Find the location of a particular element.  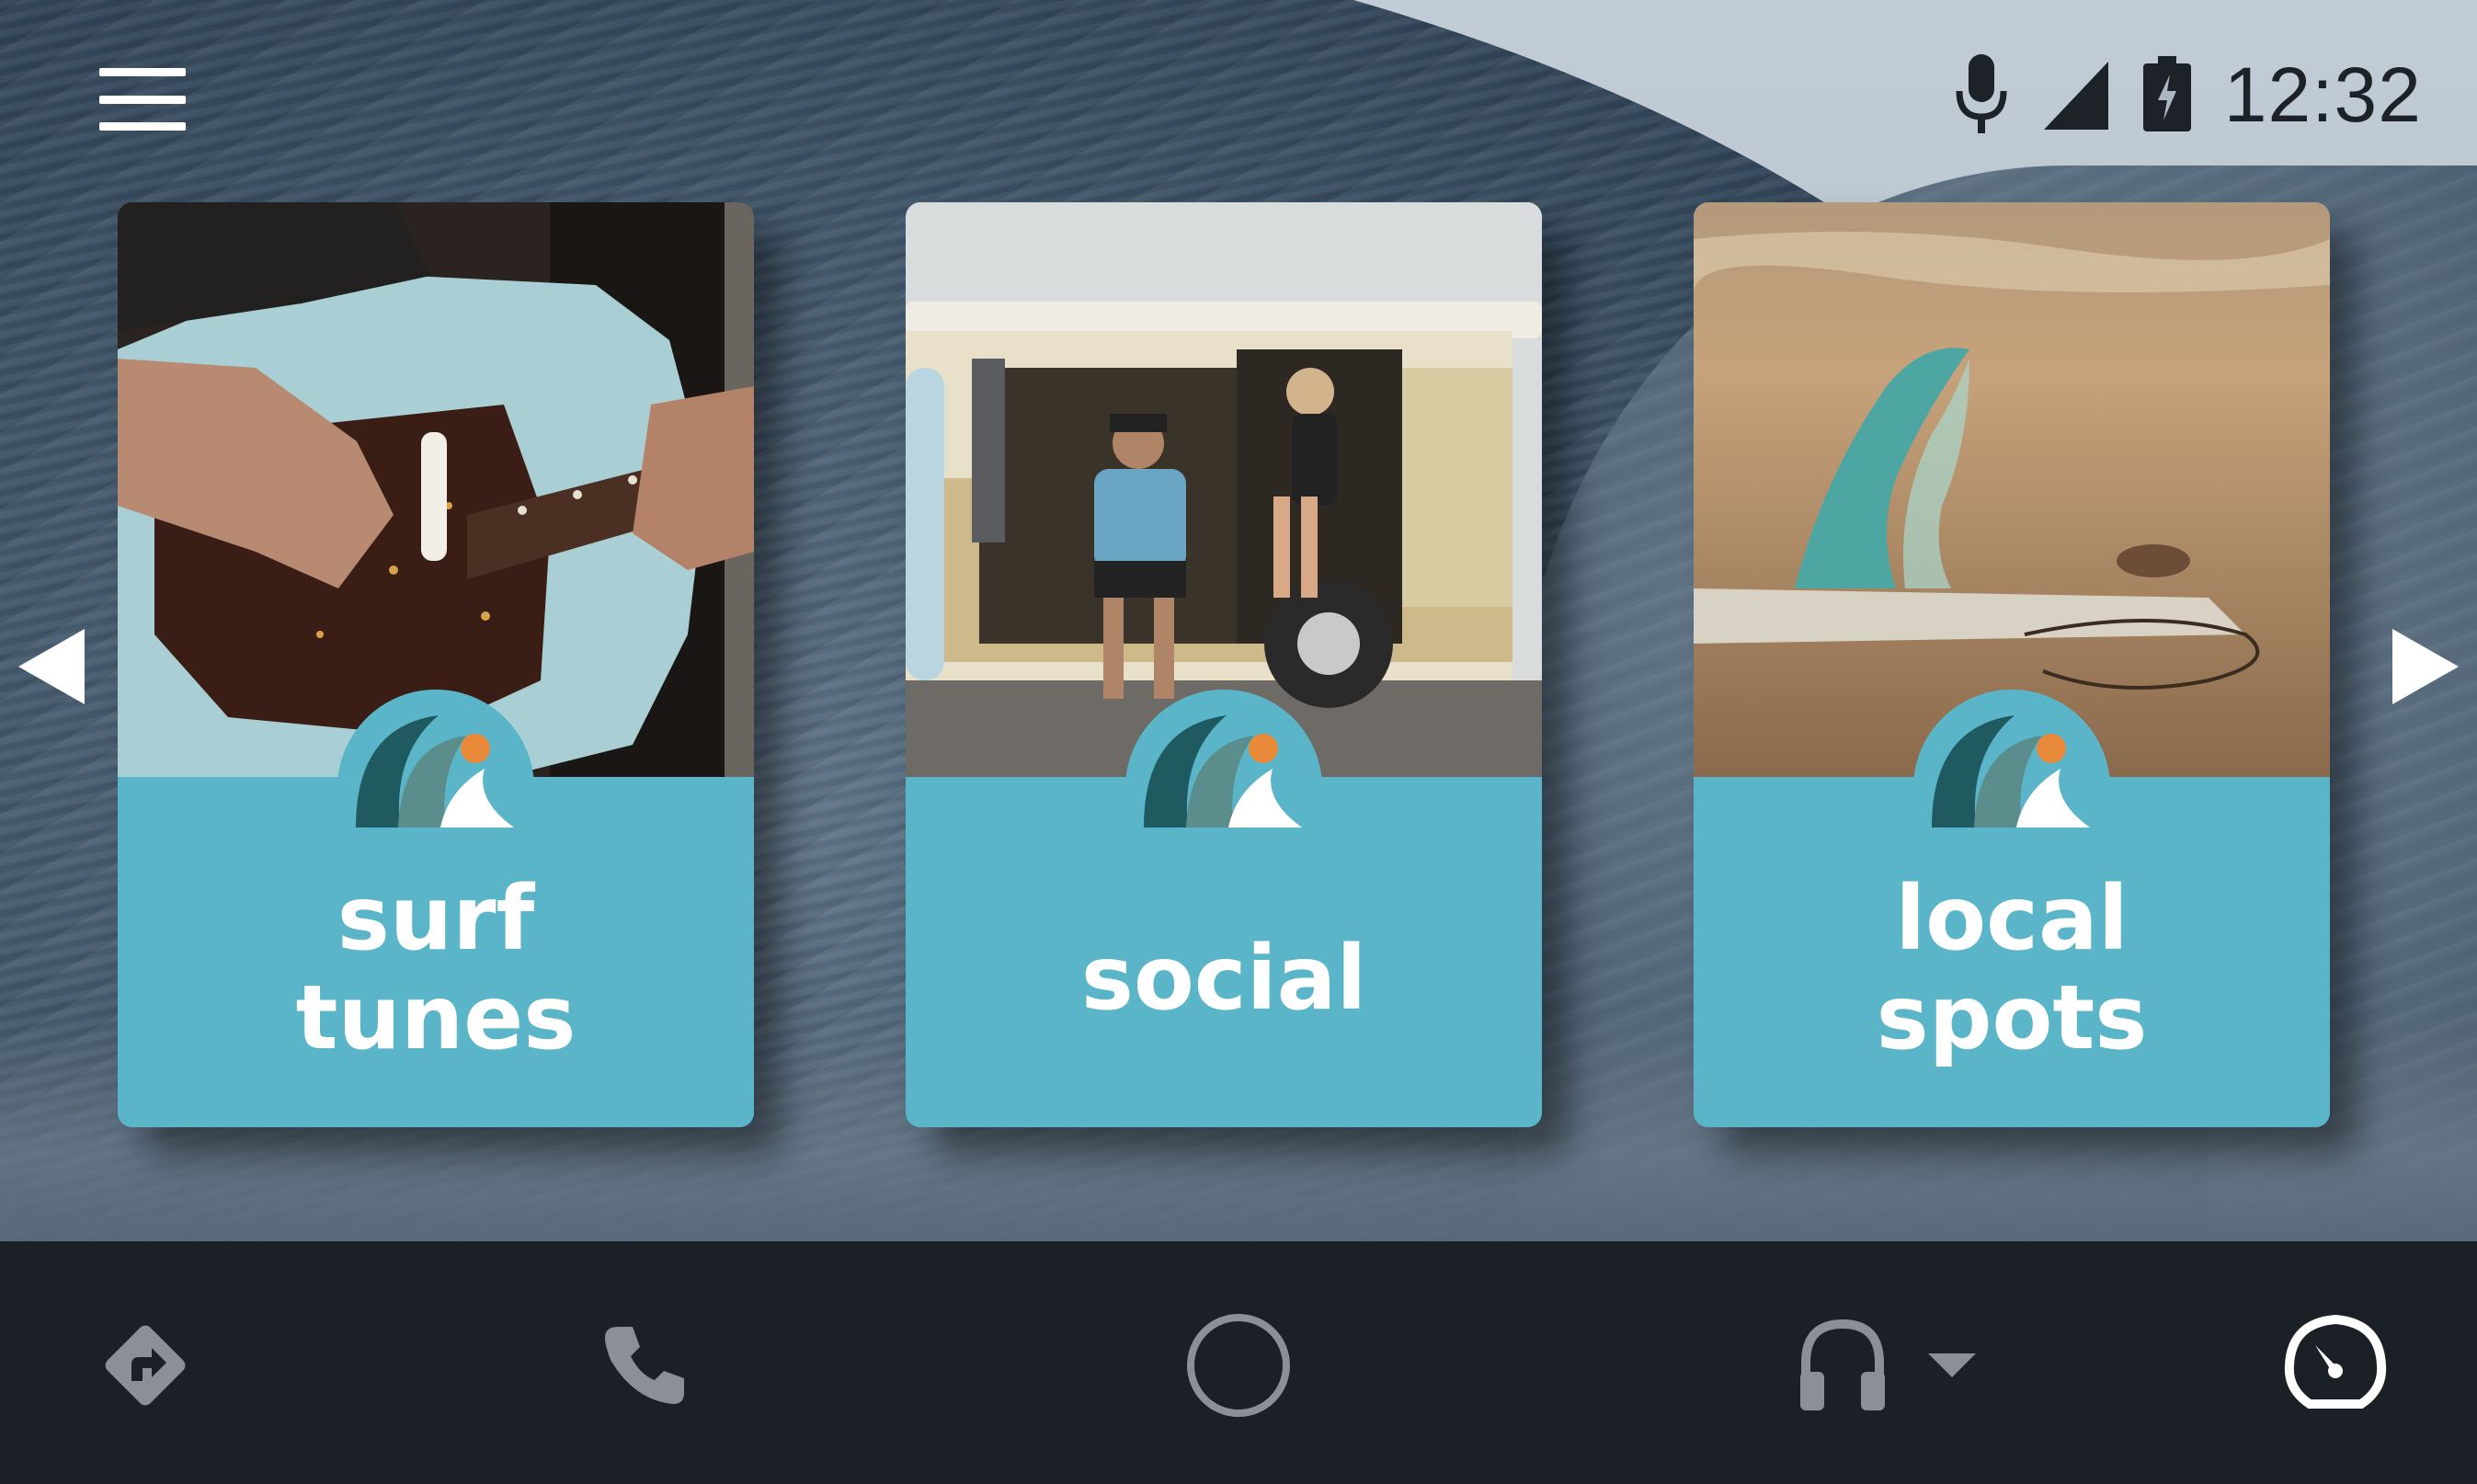

headphones-icon is located at coordinates (1842, 1365).